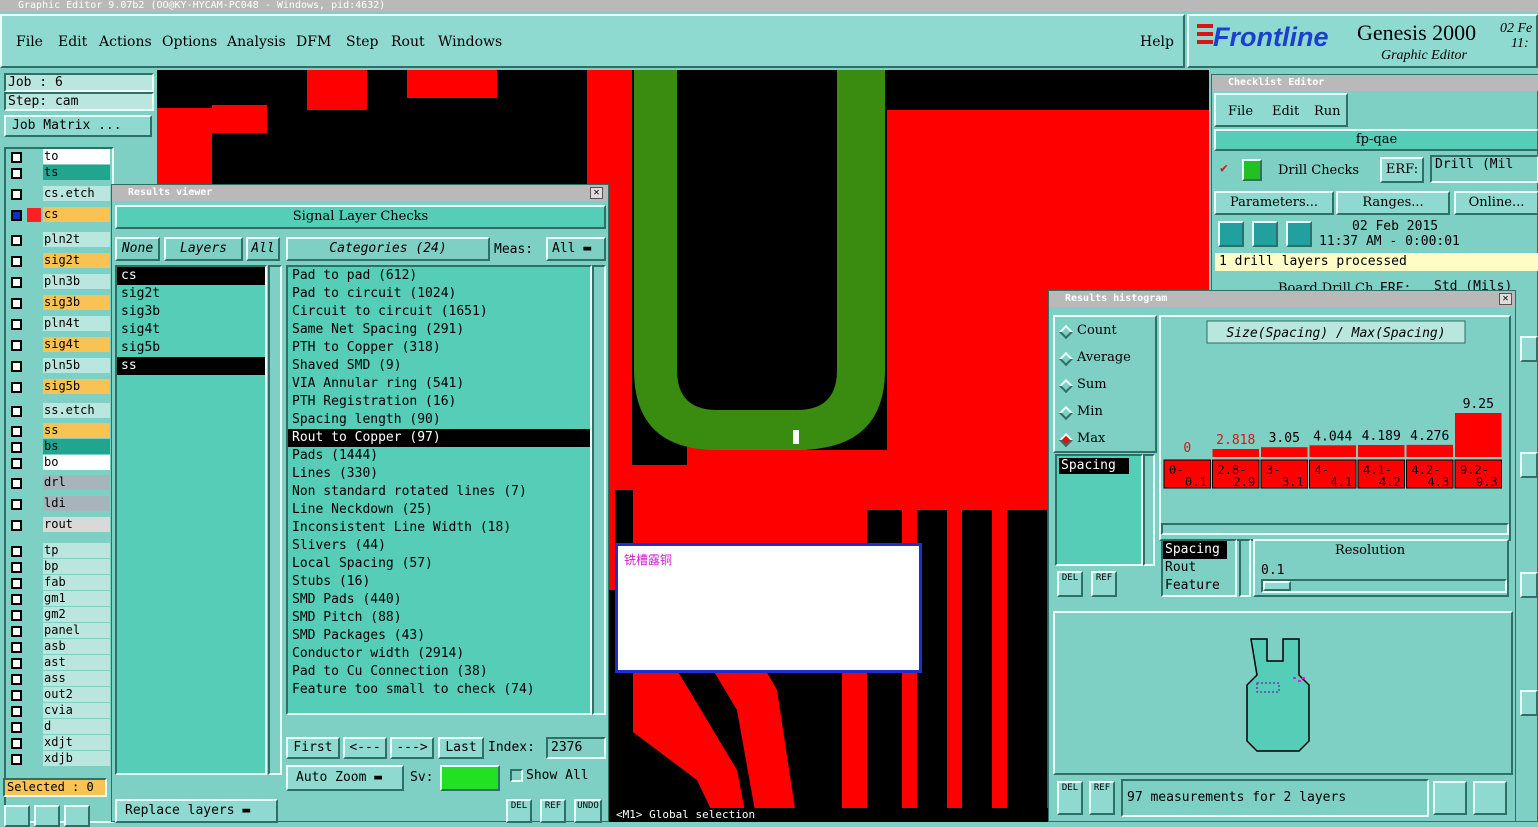 Image resolution: width=1538 pixels, height=827 pixels. I want to click on checklist-menu-run: Run, so click(1327, 111).